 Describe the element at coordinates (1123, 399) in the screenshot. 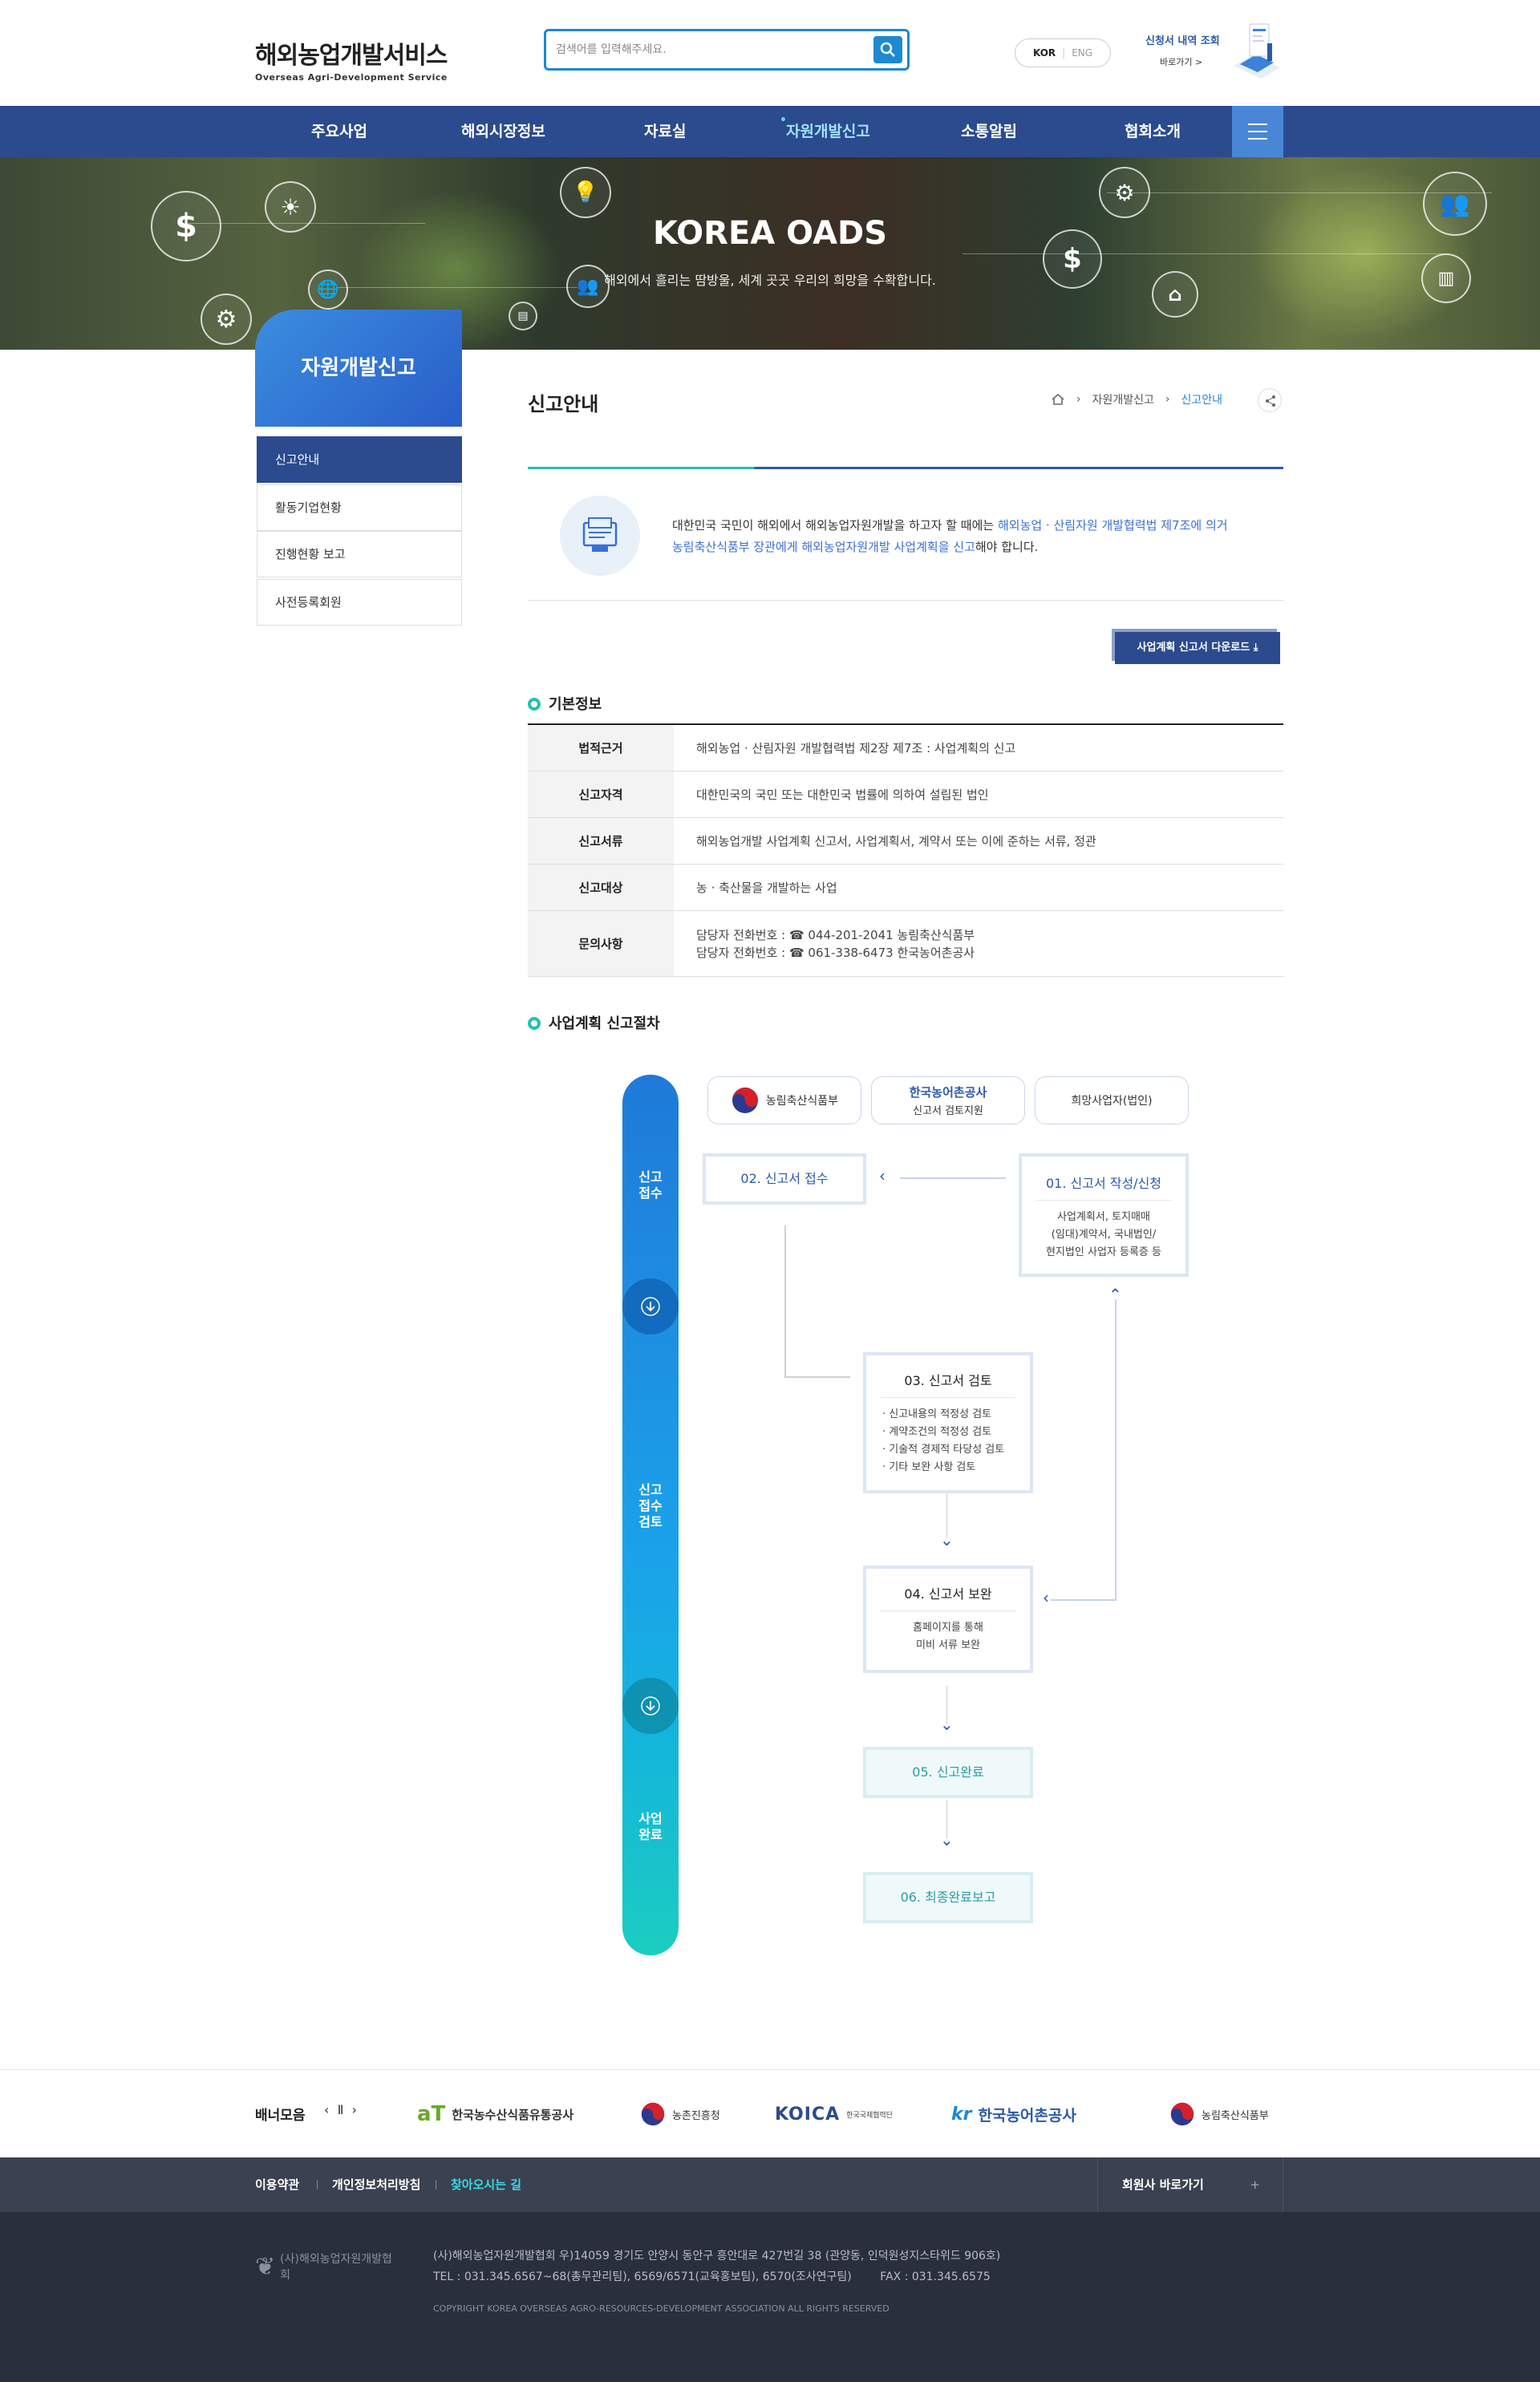

I see `breadcrumb-item: 자원개발신고` at that location.